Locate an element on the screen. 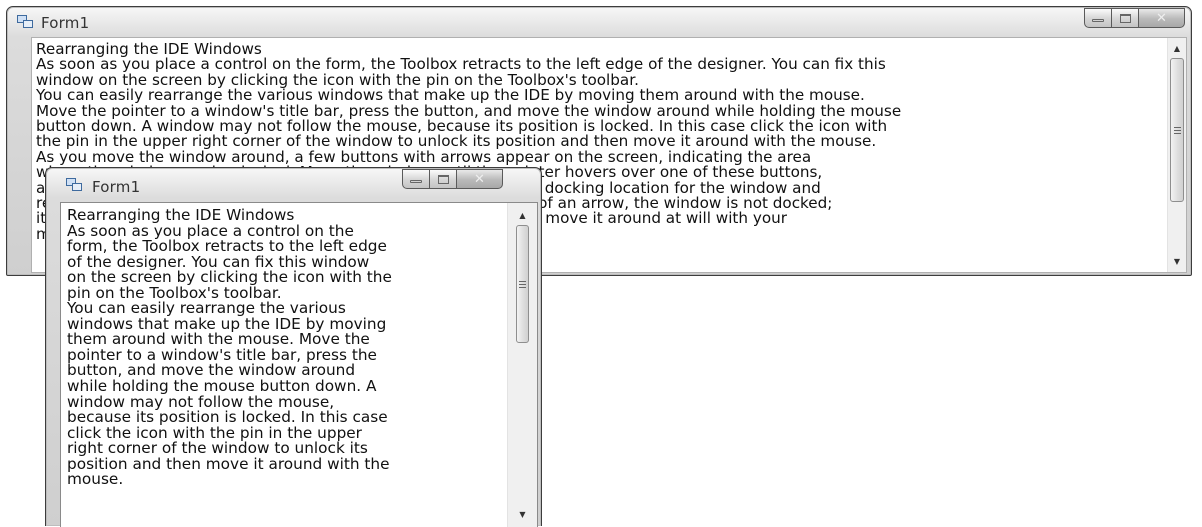  back-close-button: ✕ is located at coordinates (1162, 18).